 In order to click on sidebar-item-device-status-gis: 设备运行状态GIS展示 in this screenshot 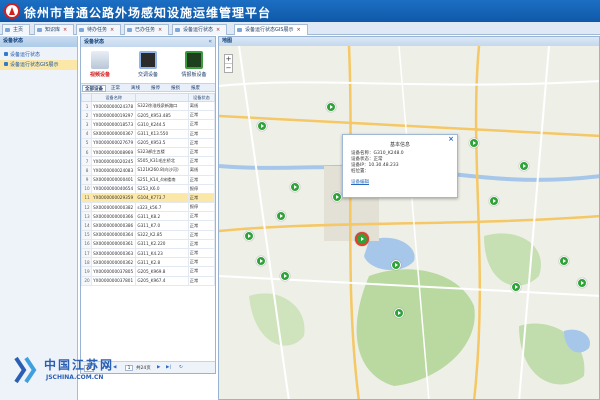, I will do `click(38, 65)`.